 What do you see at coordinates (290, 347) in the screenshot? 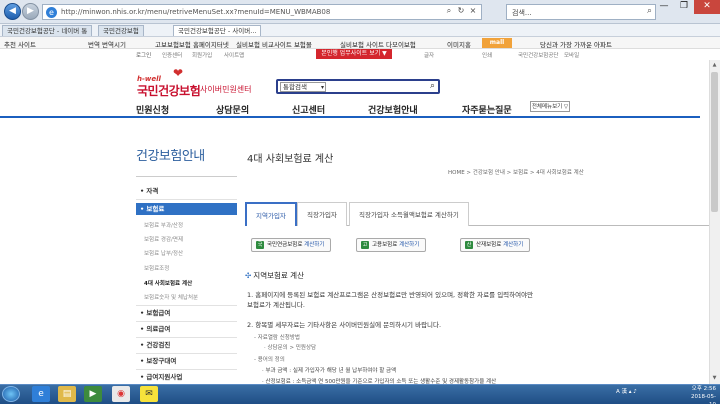
I see `dash-item: · 상담문의 > 민원상담` at bounding box center [290, 347].